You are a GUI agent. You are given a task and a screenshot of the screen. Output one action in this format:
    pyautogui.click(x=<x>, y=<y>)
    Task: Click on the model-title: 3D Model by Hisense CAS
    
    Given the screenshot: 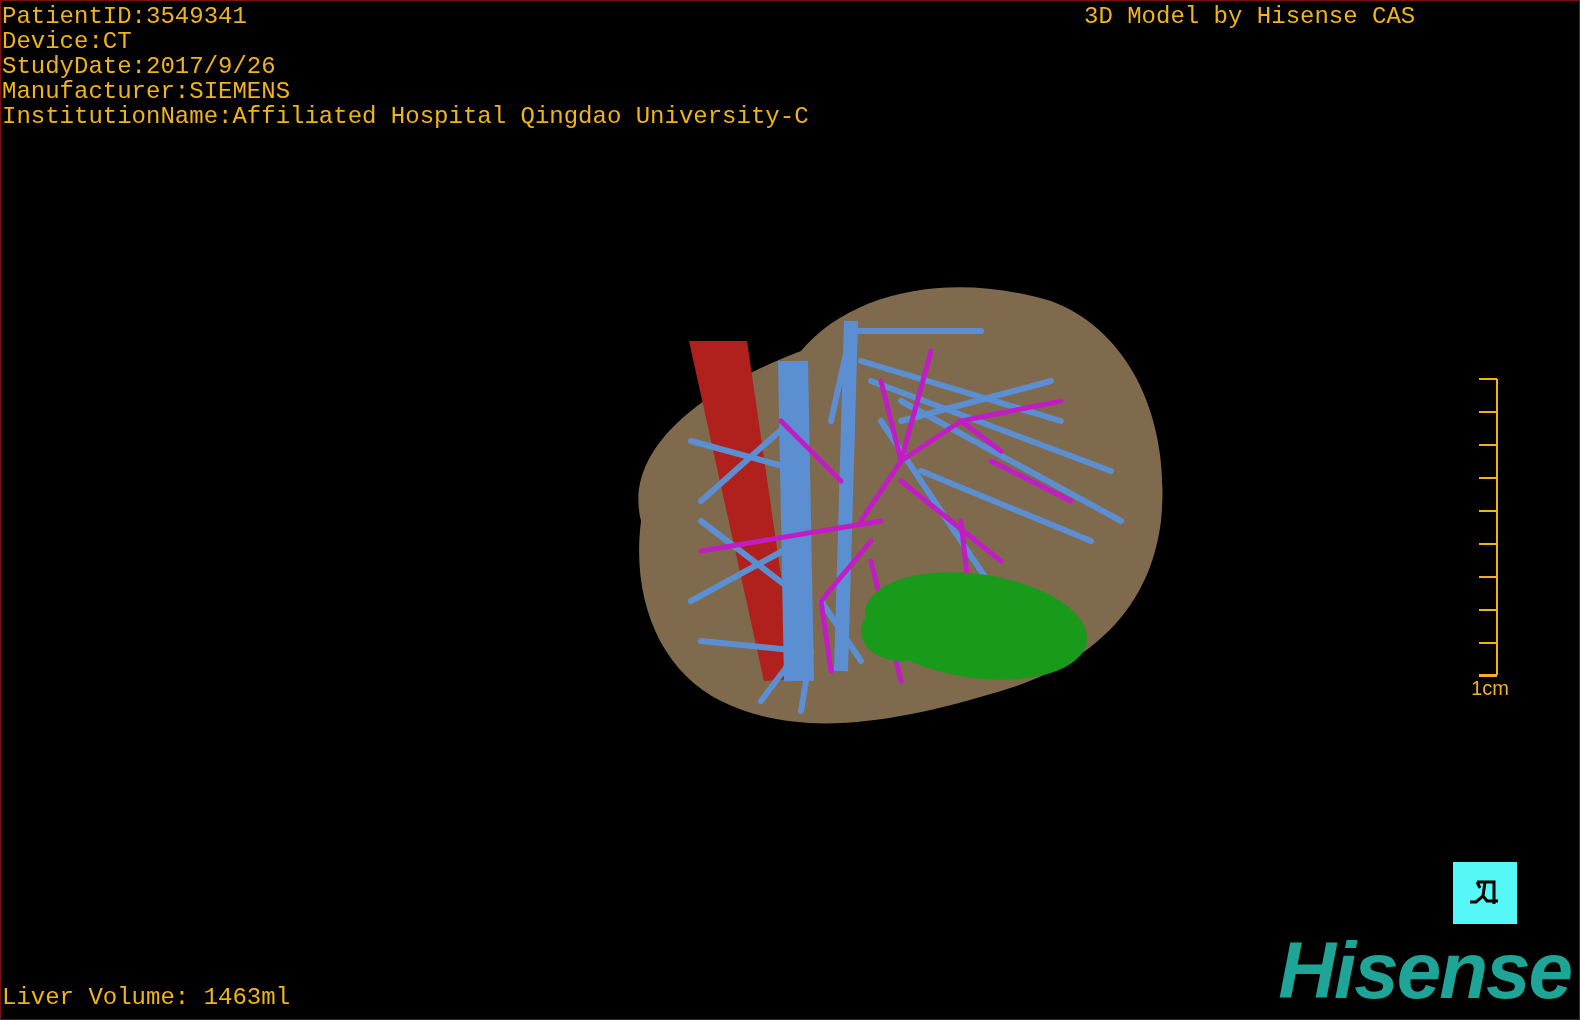 What is the action you would take?
    pyautogui.click(x=1250, y=16)
    